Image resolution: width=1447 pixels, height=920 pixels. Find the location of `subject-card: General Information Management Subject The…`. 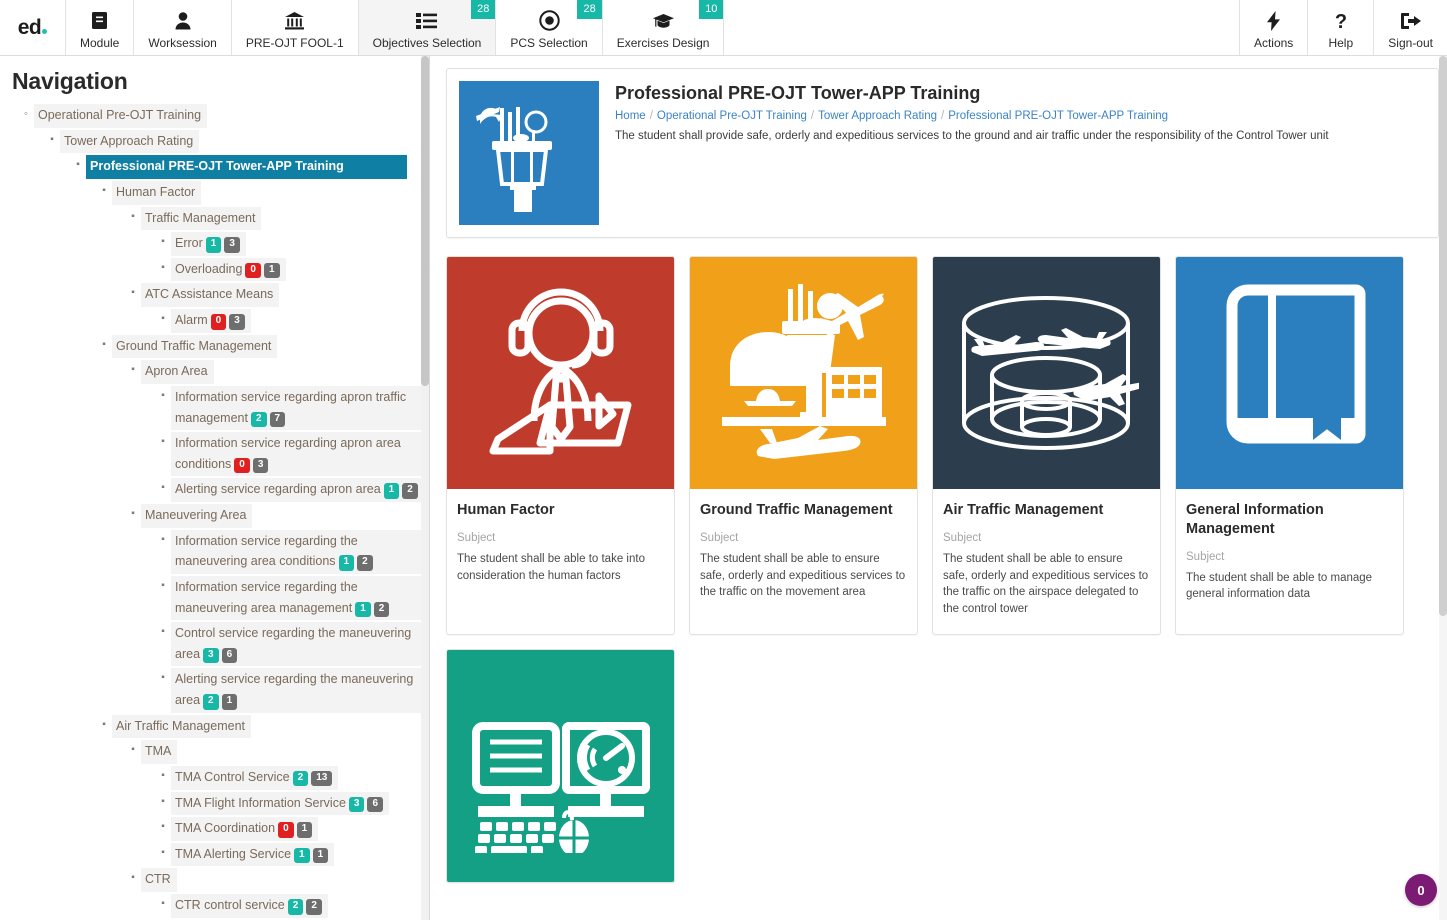

subject-card: General Information Management Subject The… is located at coordinates (1289, 445).